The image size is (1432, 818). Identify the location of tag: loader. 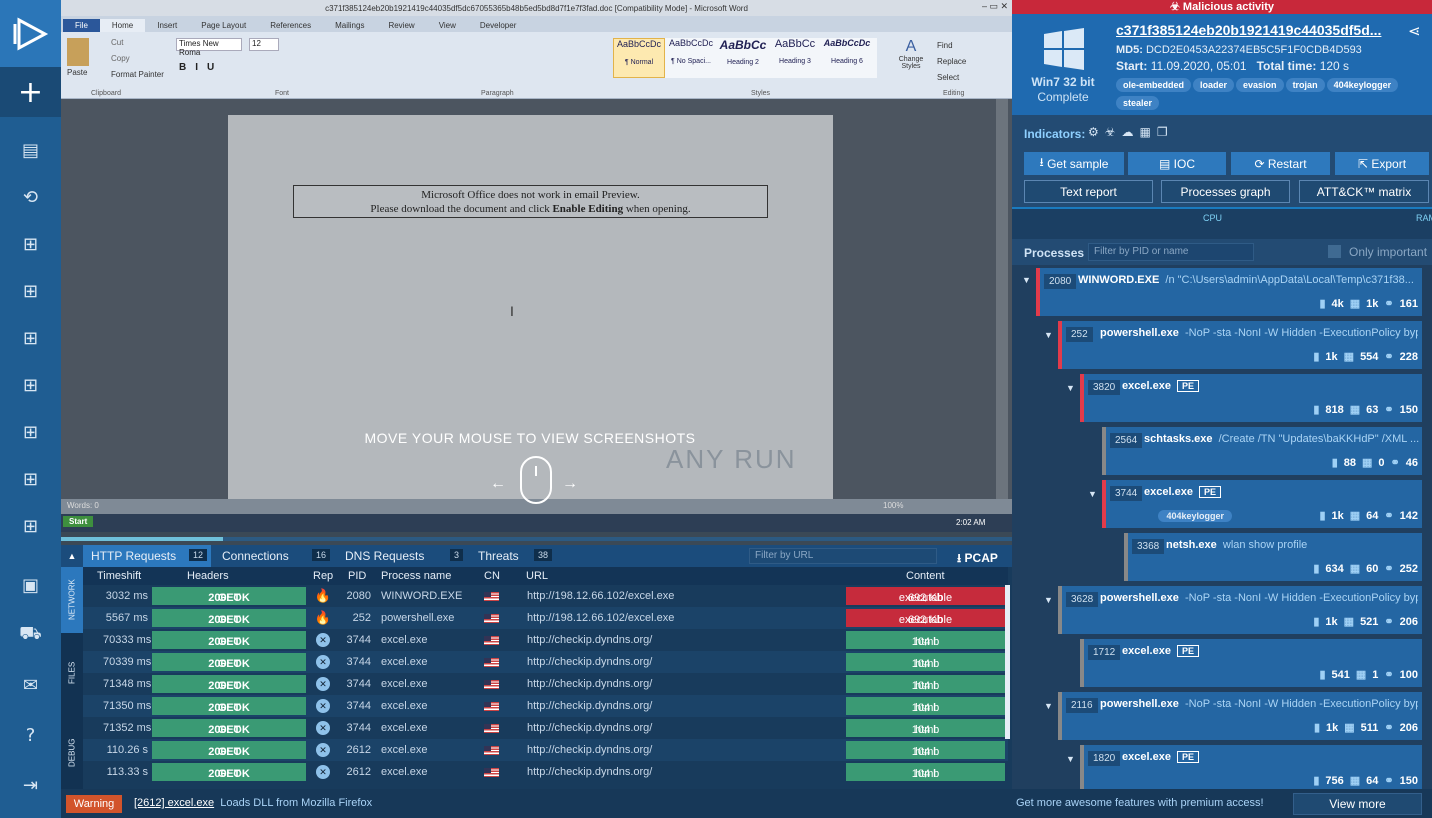
(1214, 85).